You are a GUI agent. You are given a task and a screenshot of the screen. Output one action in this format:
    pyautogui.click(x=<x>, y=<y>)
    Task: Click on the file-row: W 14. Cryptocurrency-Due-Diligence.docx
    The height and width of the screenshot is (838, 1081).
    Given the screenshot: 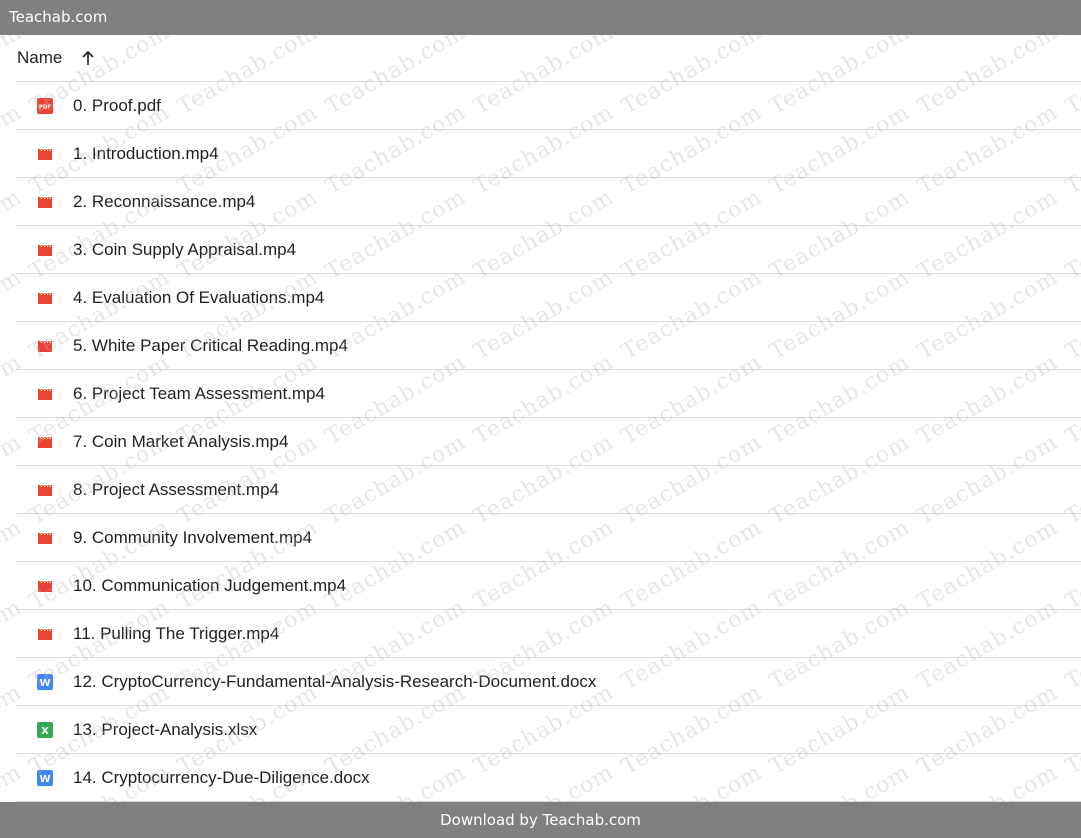 What is the action you would take?
    pyautogui.click(x=548, y=778)
    